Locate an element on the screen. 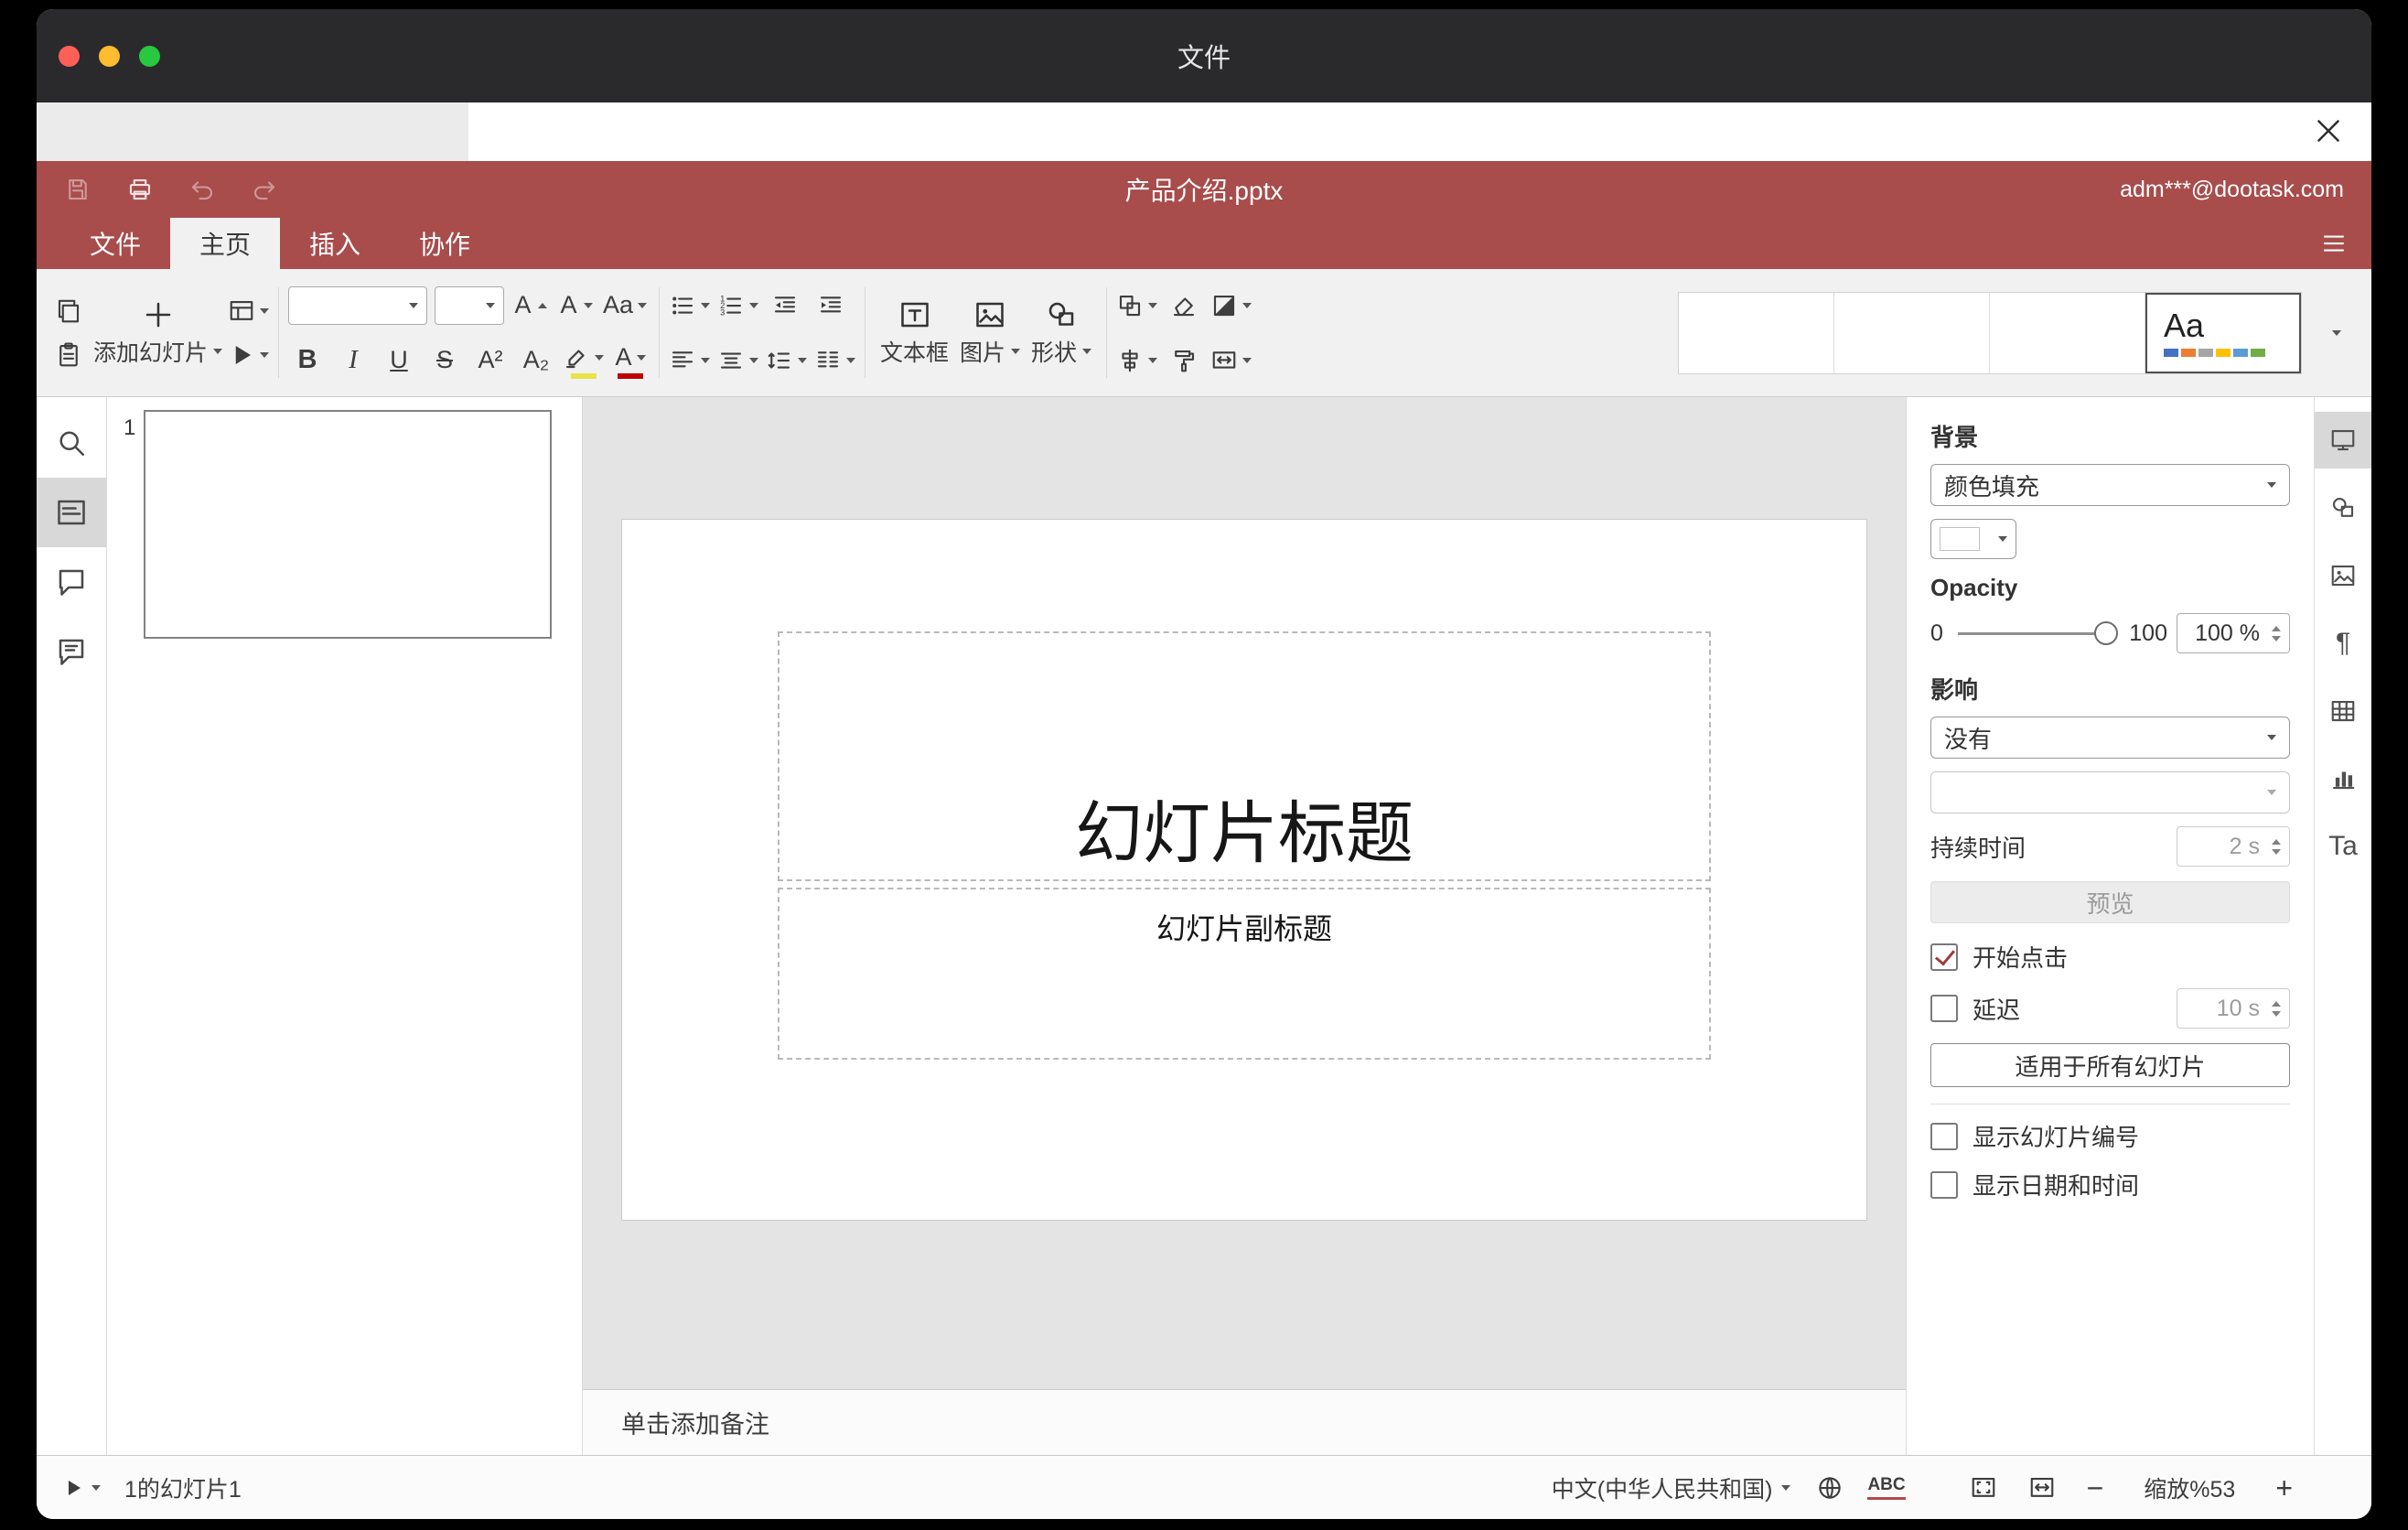 The image size is (2408, 1530). save-icon is located at coordinates (77, 189).